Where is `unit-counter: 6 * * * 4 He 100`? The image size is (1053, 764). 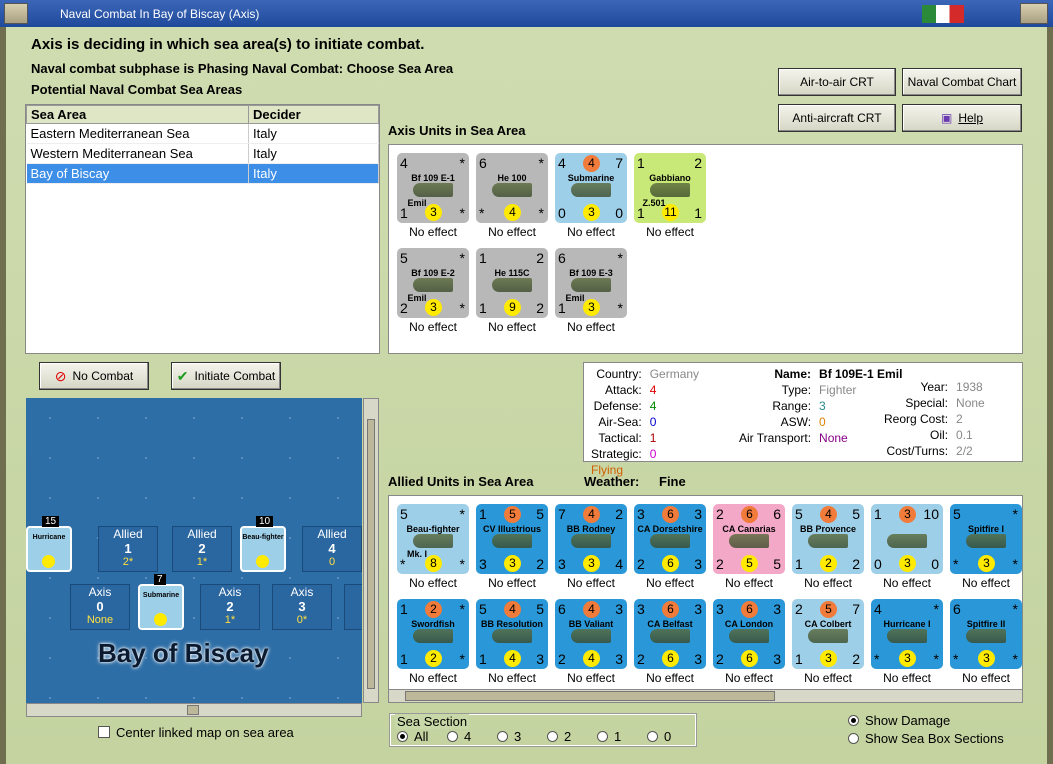
unit-counter: 6 * * * 4 He 100 is located at coordinates (512, 188).